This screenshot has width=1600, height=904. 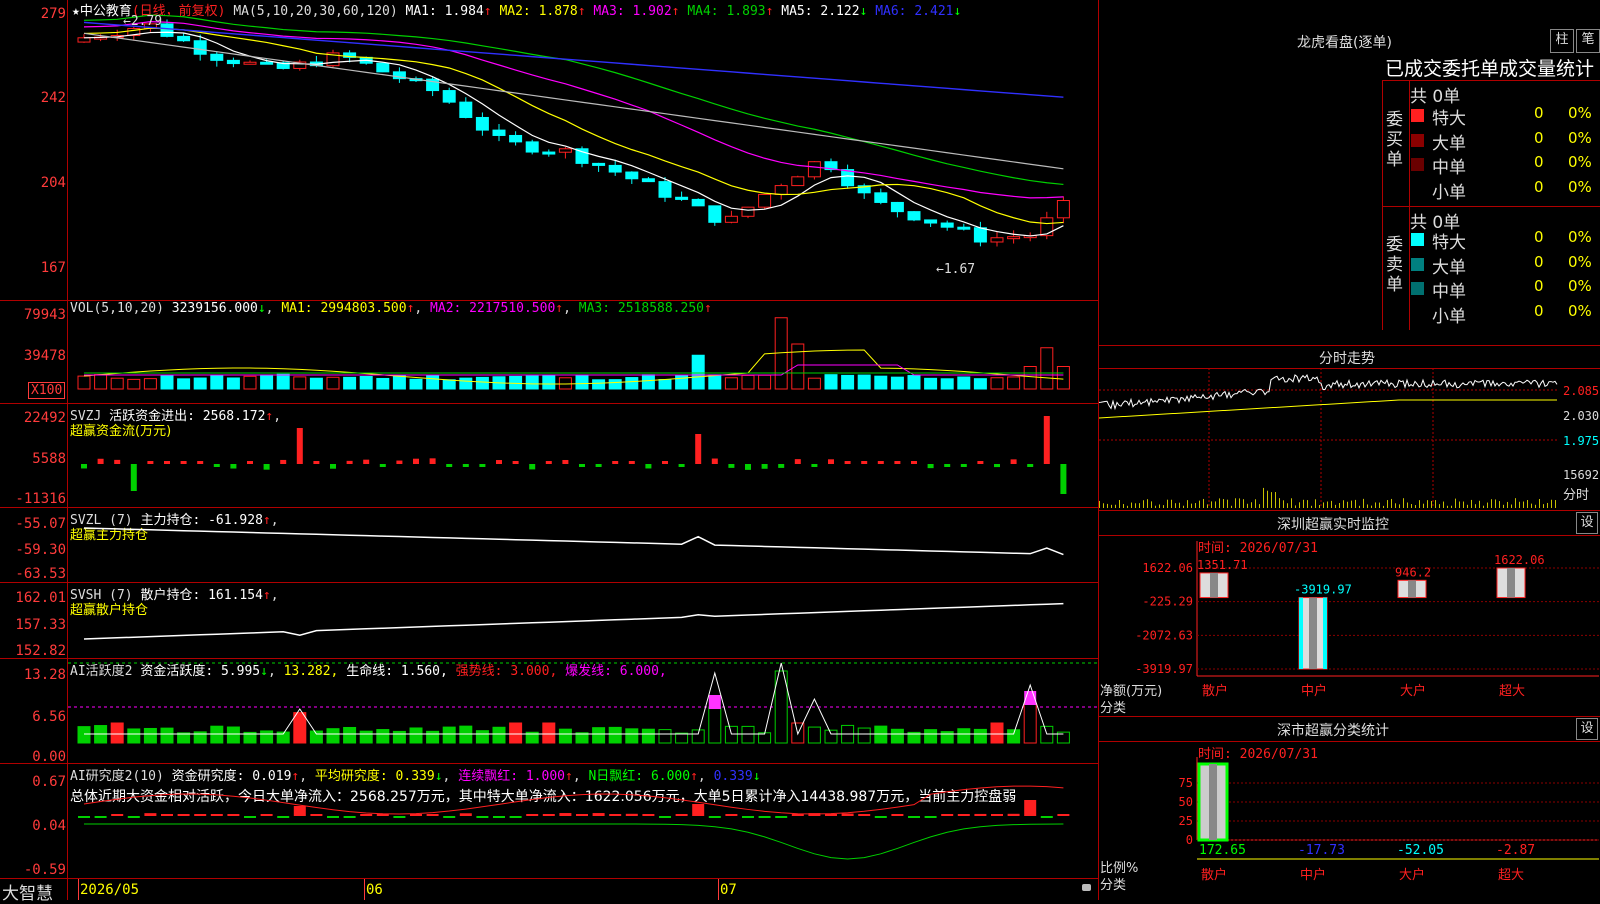 I want to click on y-tick: 22492, so click(x=44, y=418).